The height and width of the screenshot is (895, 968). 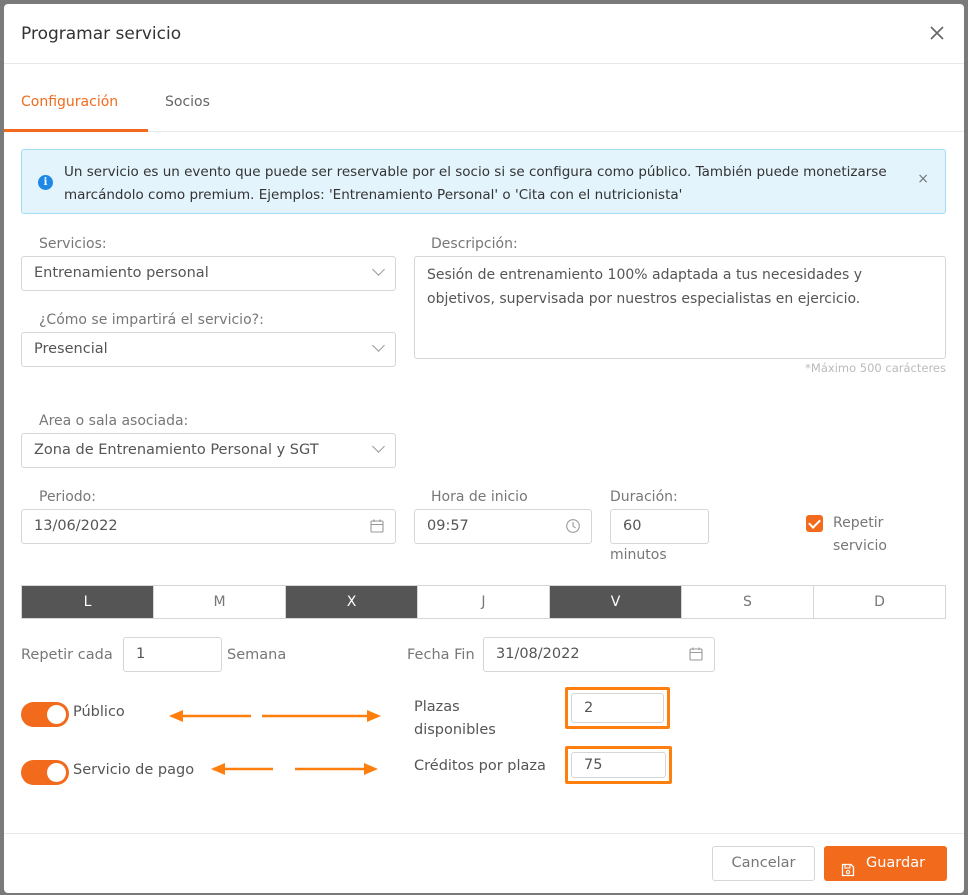 What do you see at coordinates (151, 320) in the screenshot?
I see `imparte-label: ¿Cómo se impartirá el servicio?:` at bounding box center [151, 320].